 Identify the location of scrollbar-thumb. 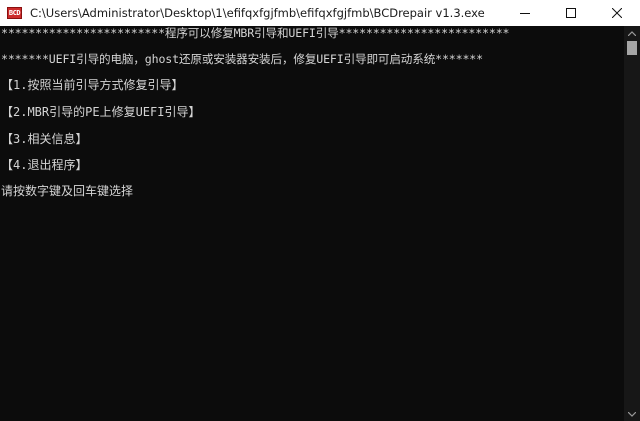
(632, 48).